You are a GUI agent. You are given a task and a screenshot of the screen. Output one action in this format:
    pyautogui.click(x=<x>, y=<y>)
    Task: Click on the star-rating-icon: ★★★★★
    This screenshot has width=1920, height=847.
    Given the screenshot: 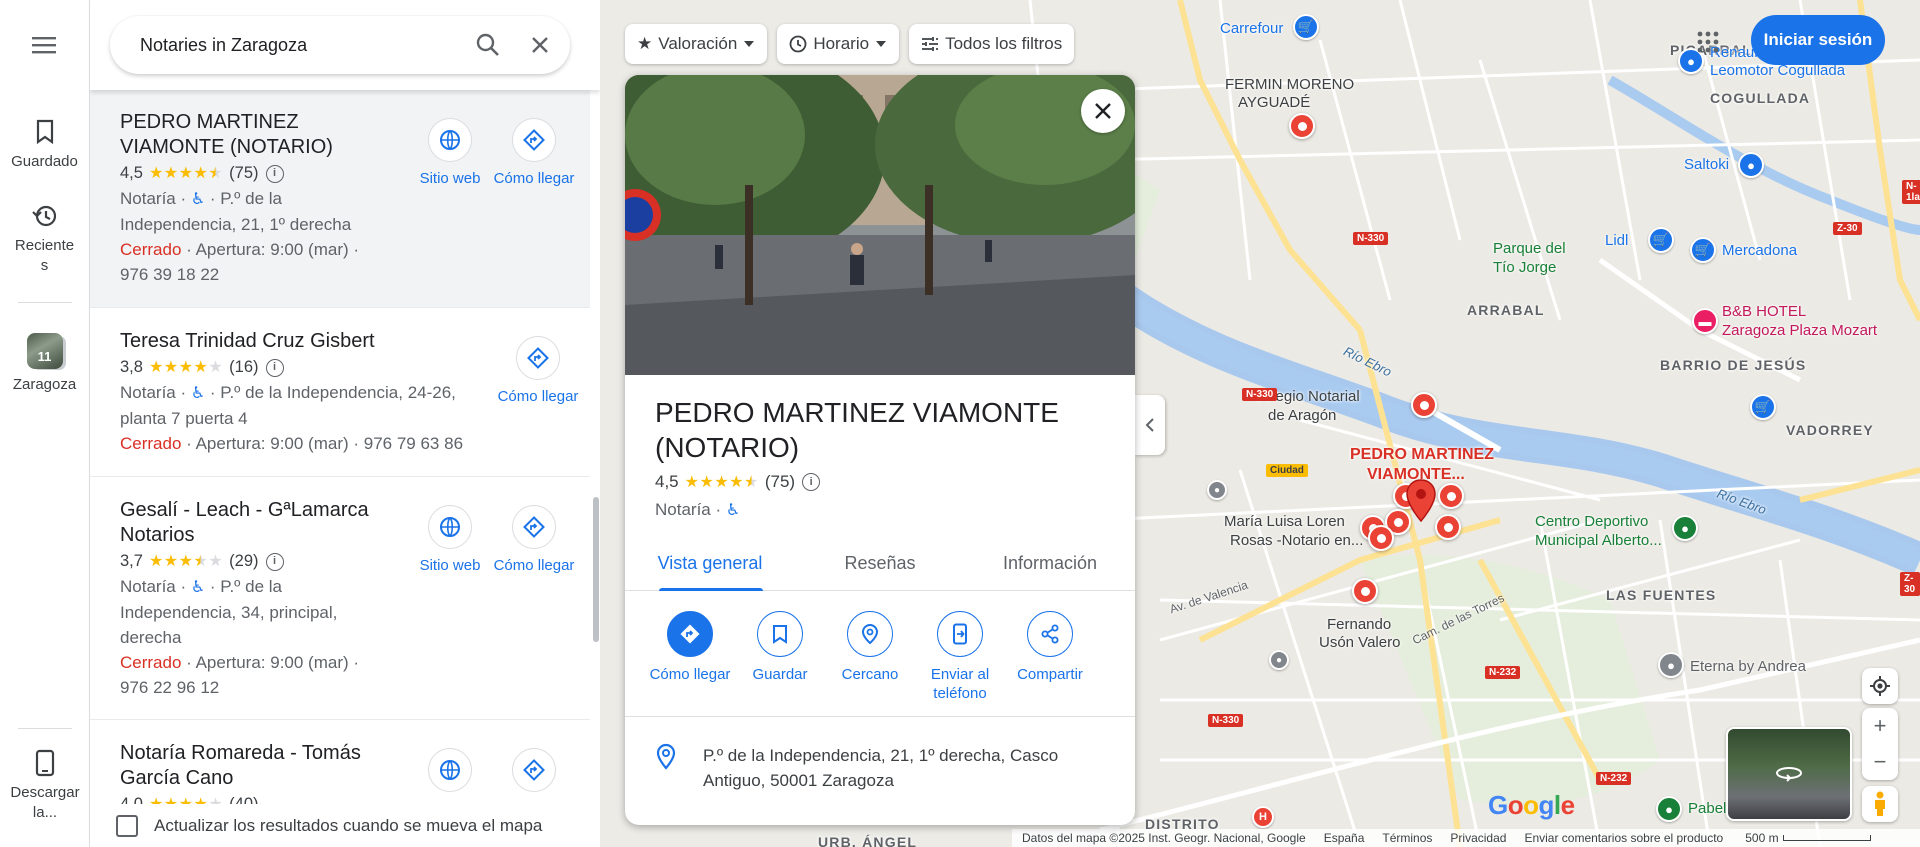 What is the action you would take?
    pyautogui.click(x=186, y=367)
    